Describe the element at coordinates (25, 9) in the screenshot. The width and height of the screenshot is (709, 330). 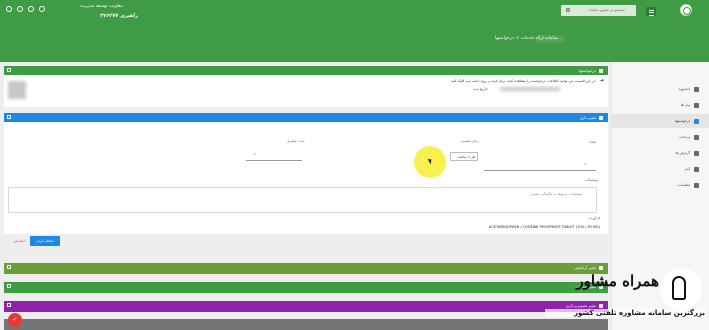
I see `header-tools` at that location.